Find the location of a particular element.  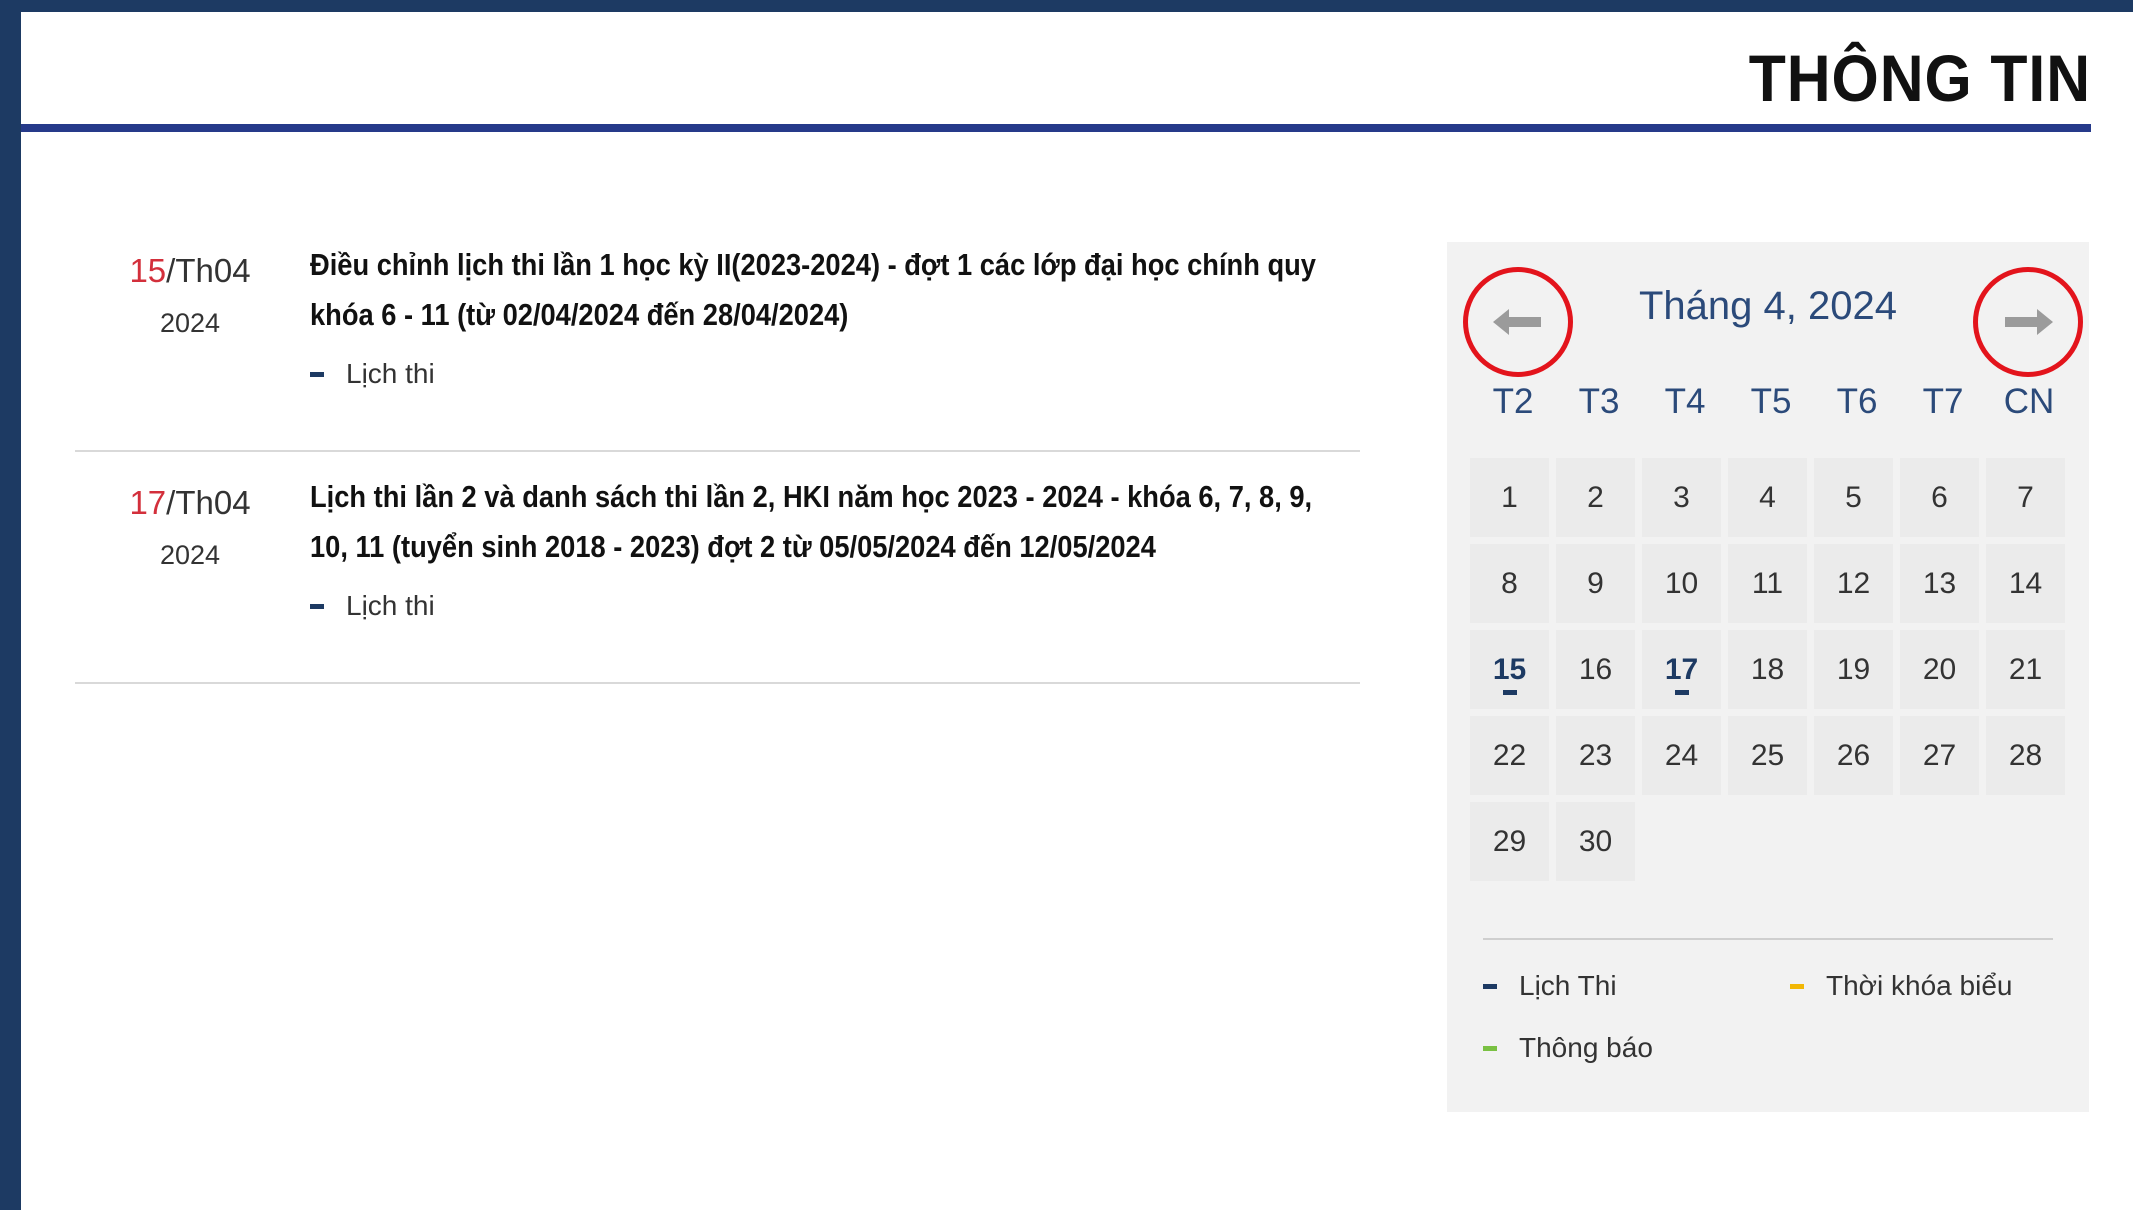

calendar-day-number: 24 is located at coordinates (1681, 755).